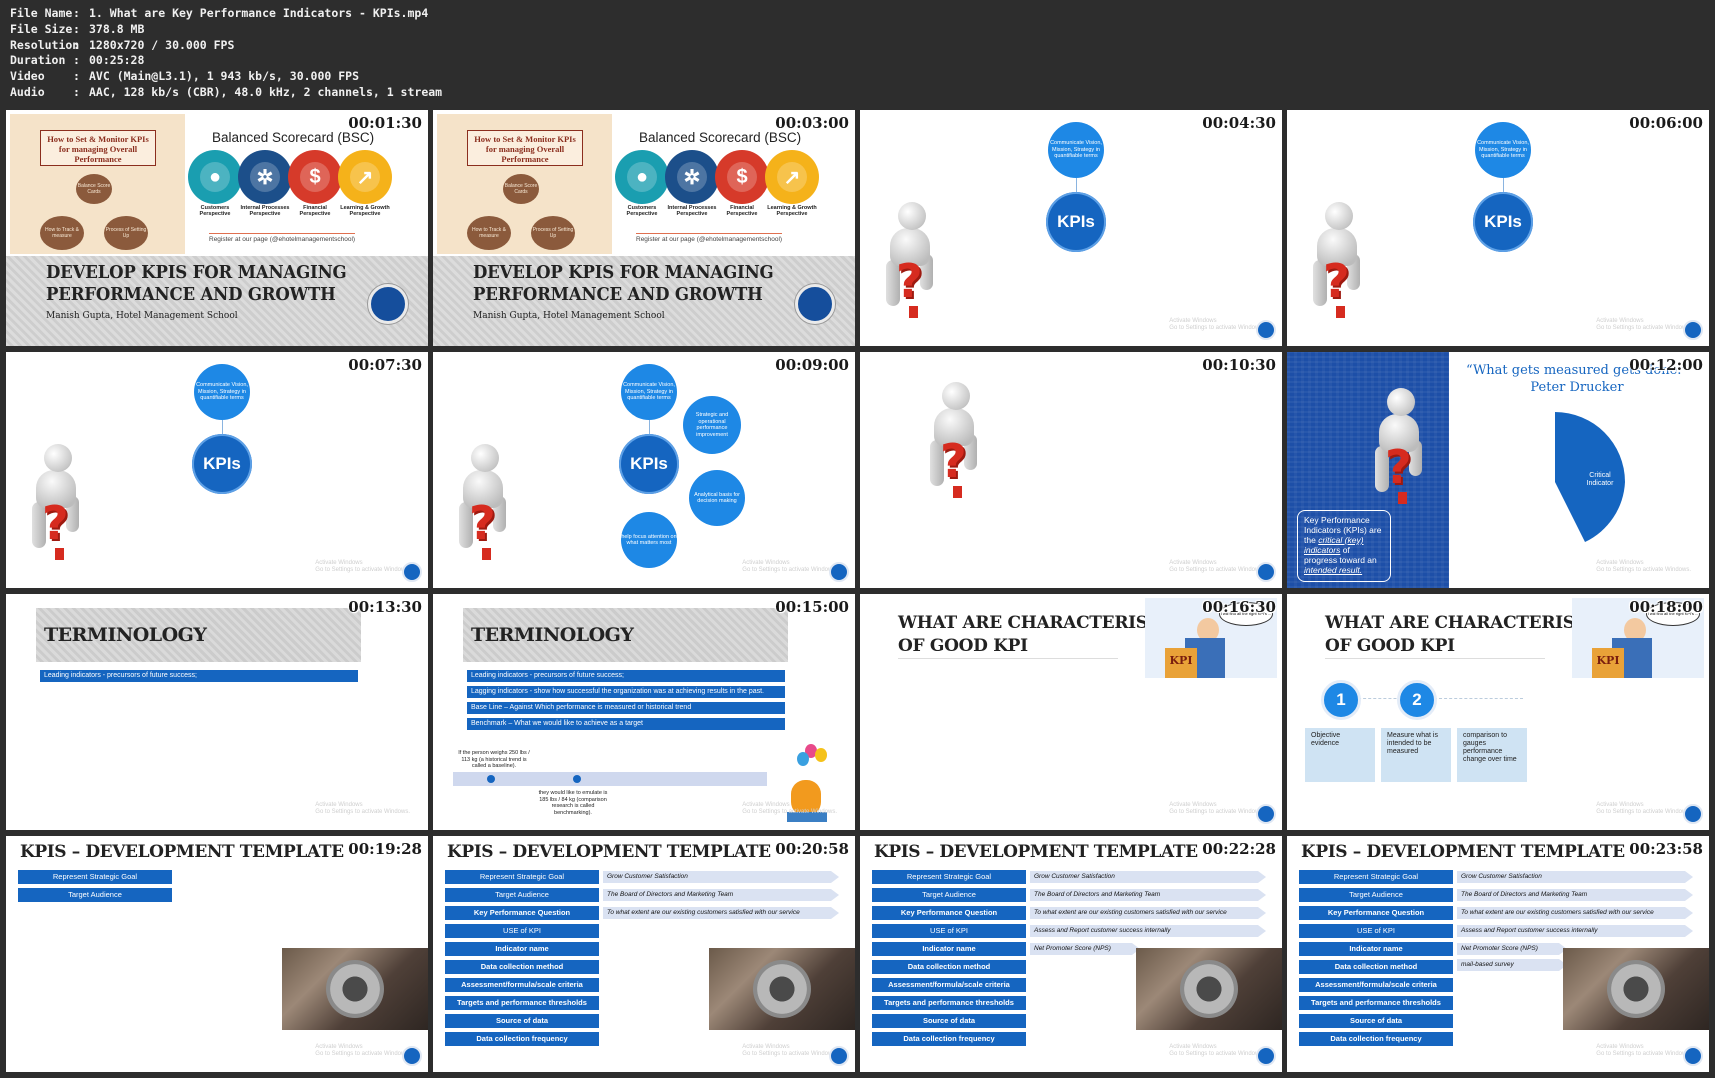 This screenshot has width=1715, height=1078. I want to click on template-field: Source of data, so click(1376, 1021).